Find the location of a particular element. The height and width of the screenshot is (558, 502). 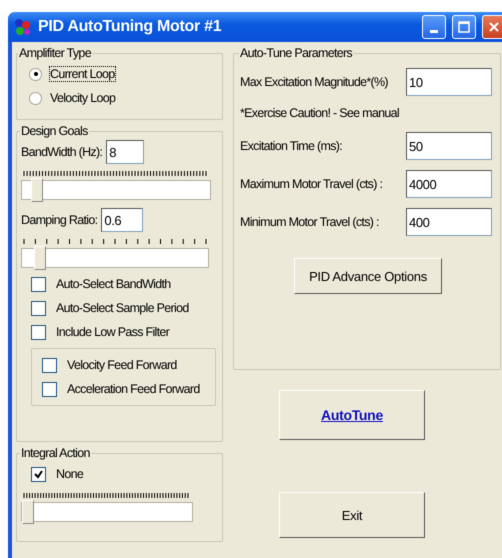

field-label: Minimum Motor Travel (cts) : is located at coordinates (309, 222).